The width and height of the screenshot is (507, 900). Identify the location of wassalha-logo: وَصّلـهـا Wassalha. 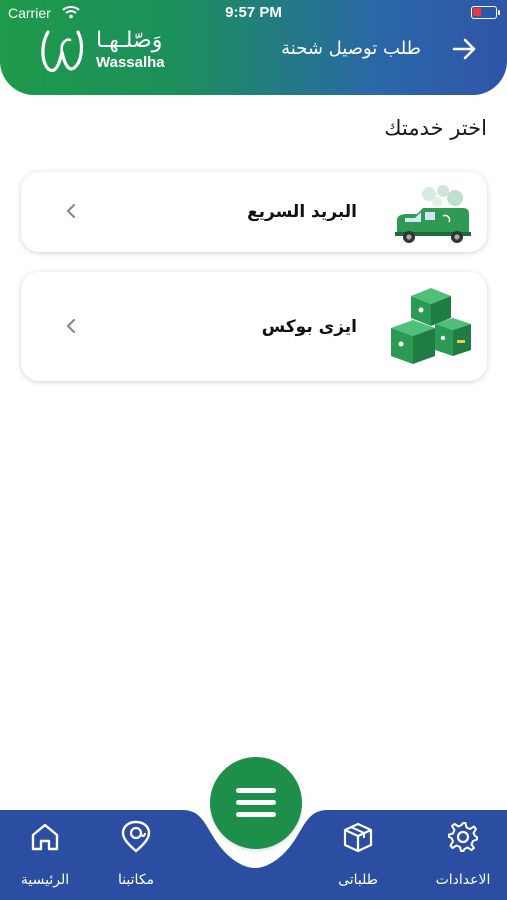
(108, 53).